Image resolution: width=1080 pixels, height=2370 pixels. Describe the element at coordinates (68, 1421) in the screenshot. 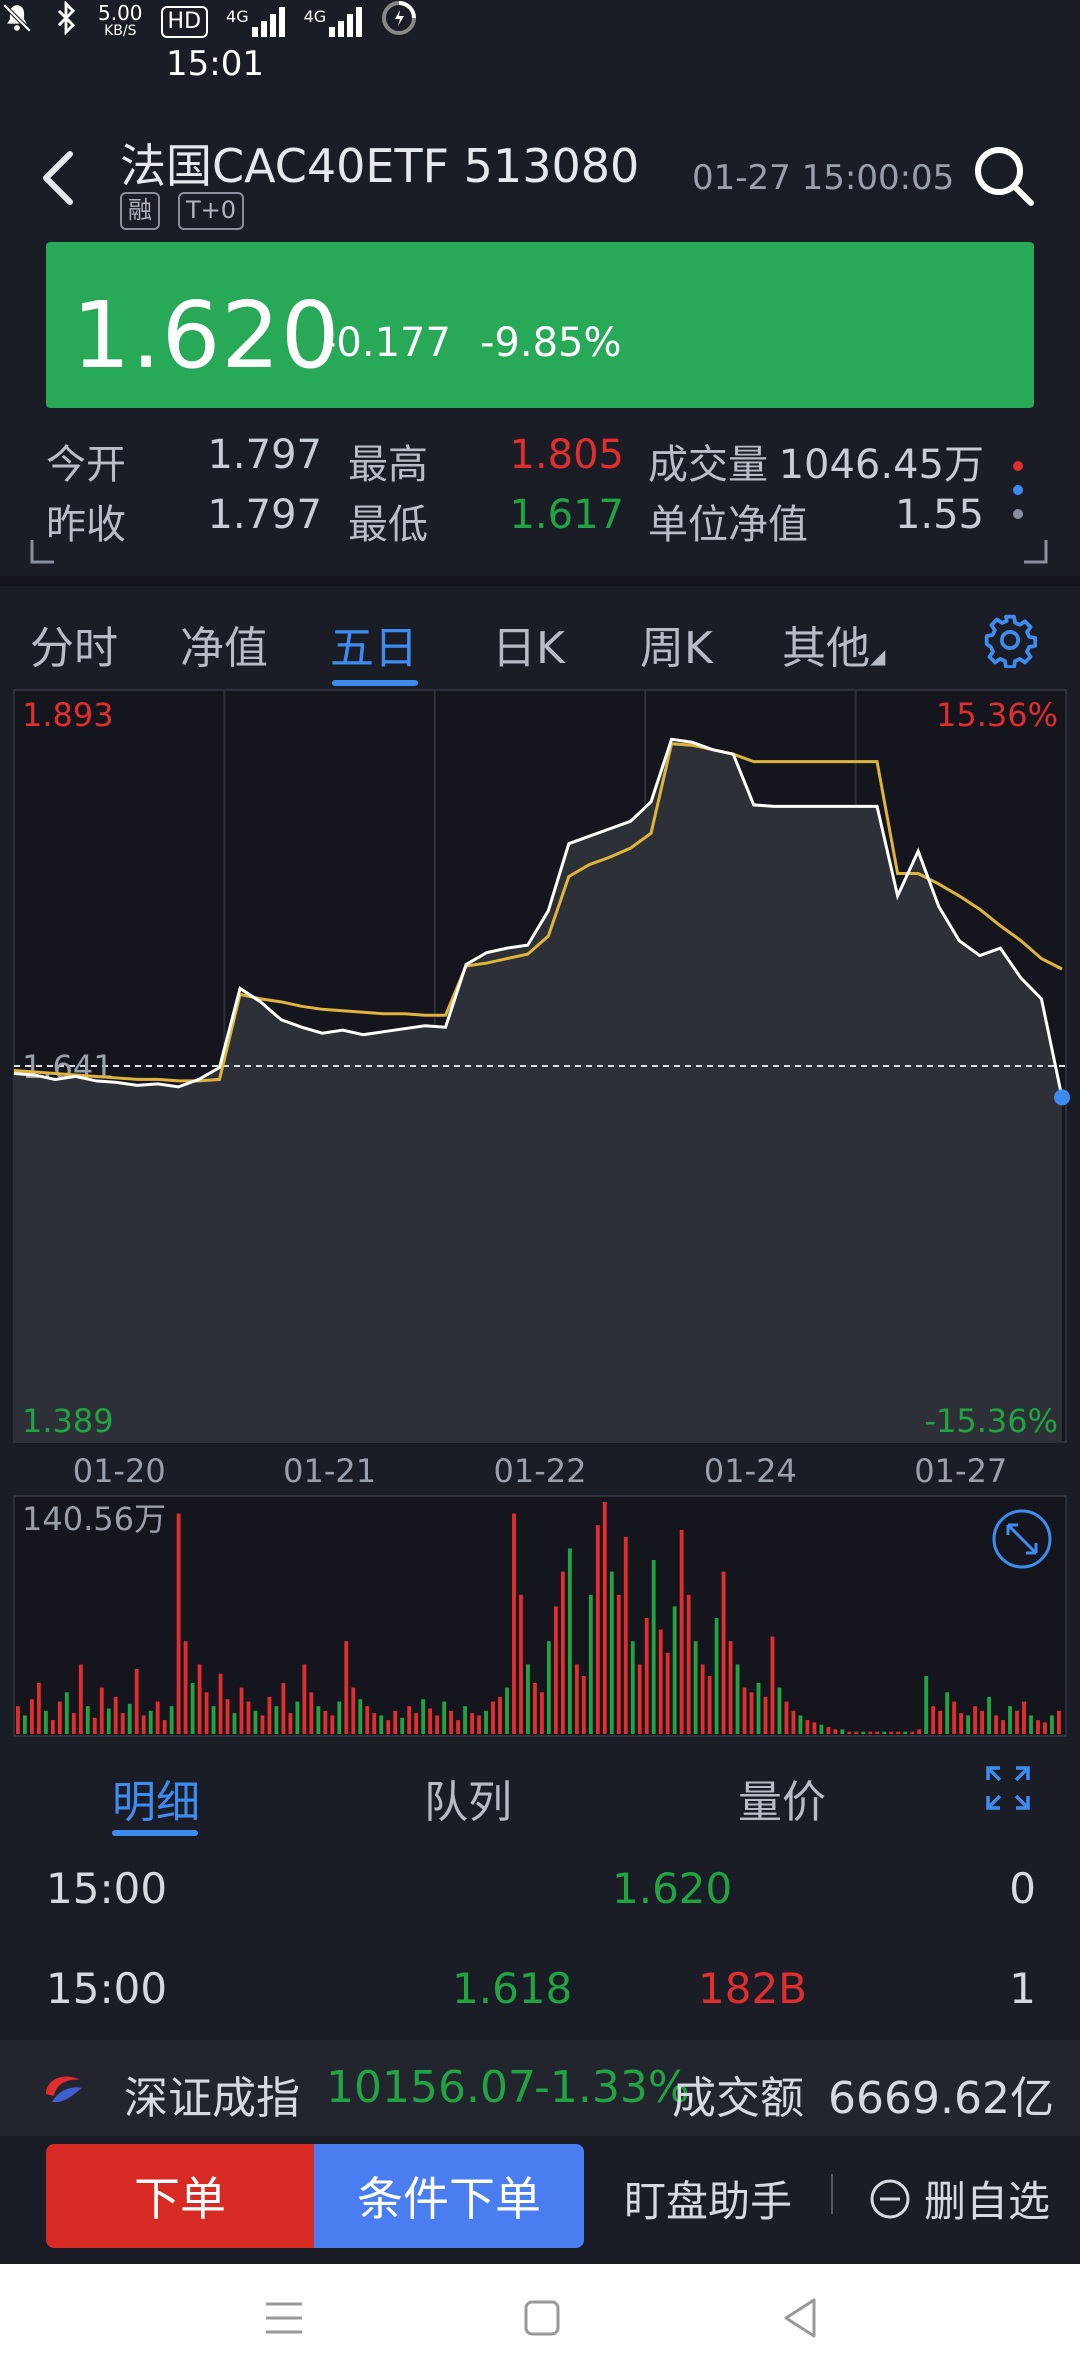

I see `y-min-label: 1.389` at that location.